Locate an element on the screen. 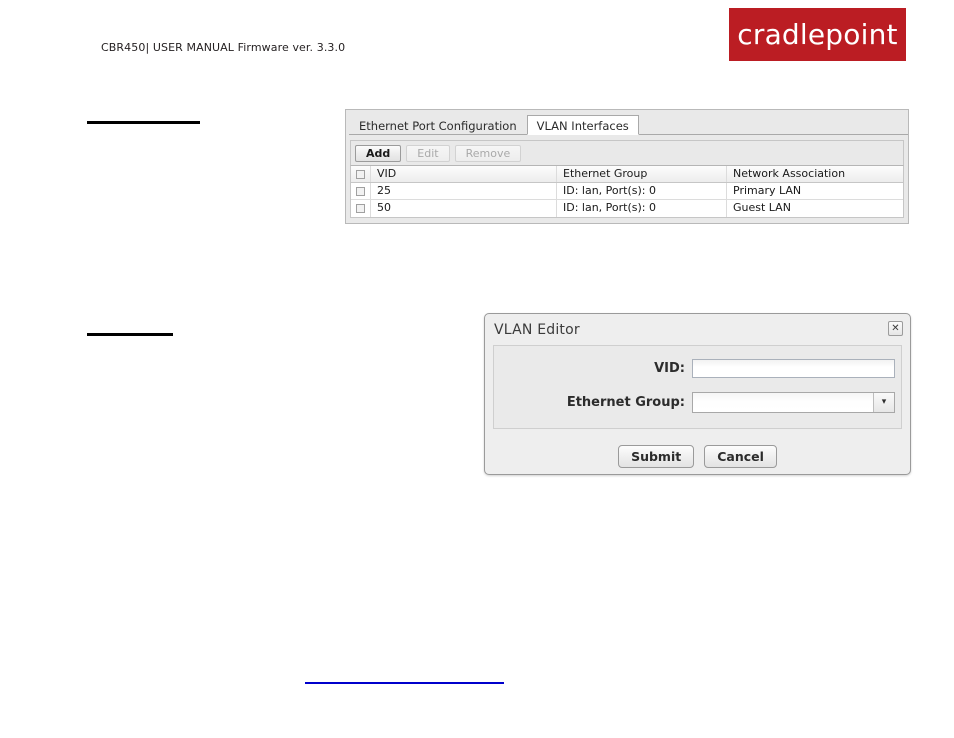 Image resolution: width=954 pixels, height=738 pixels. section-heading-rule-top is located at coordinates (143, 122).